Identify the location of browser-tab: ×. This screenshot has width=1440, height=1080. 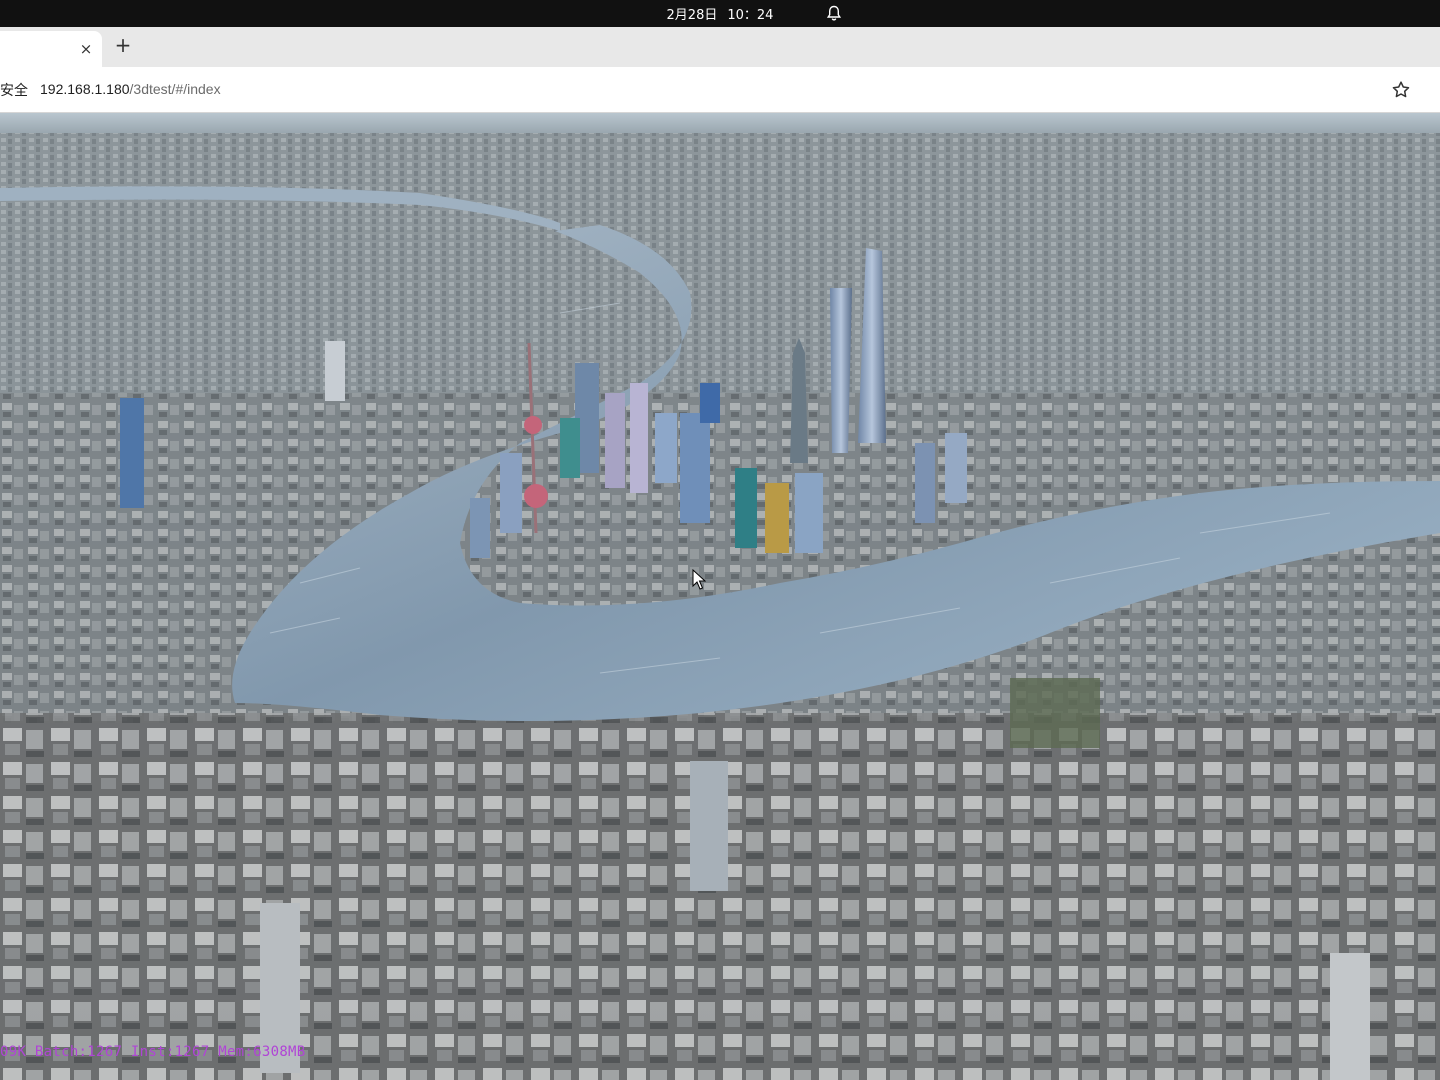
(51, 49).